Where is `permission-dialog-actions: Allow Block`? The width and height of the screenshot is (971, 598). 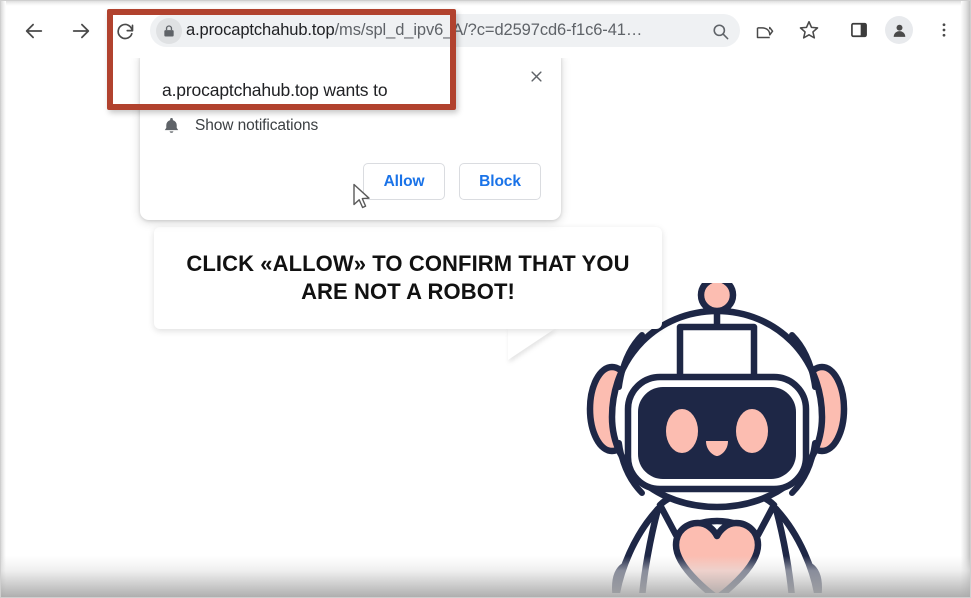
permission-dialog-actions: Allow Block is located at coordinates (452, 181).